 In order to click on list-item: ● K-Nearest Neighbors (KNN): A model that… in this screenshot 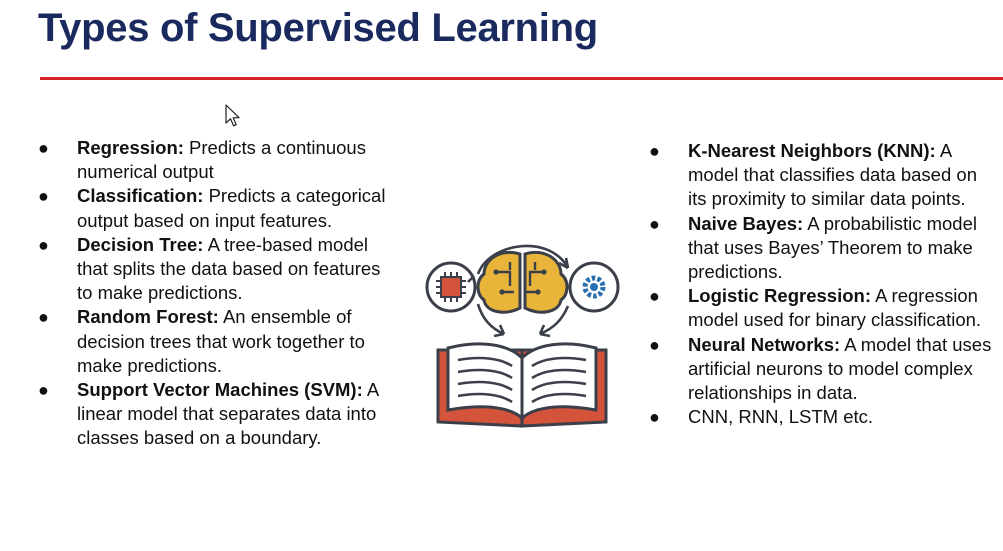, I will do `click(813, 175)`.